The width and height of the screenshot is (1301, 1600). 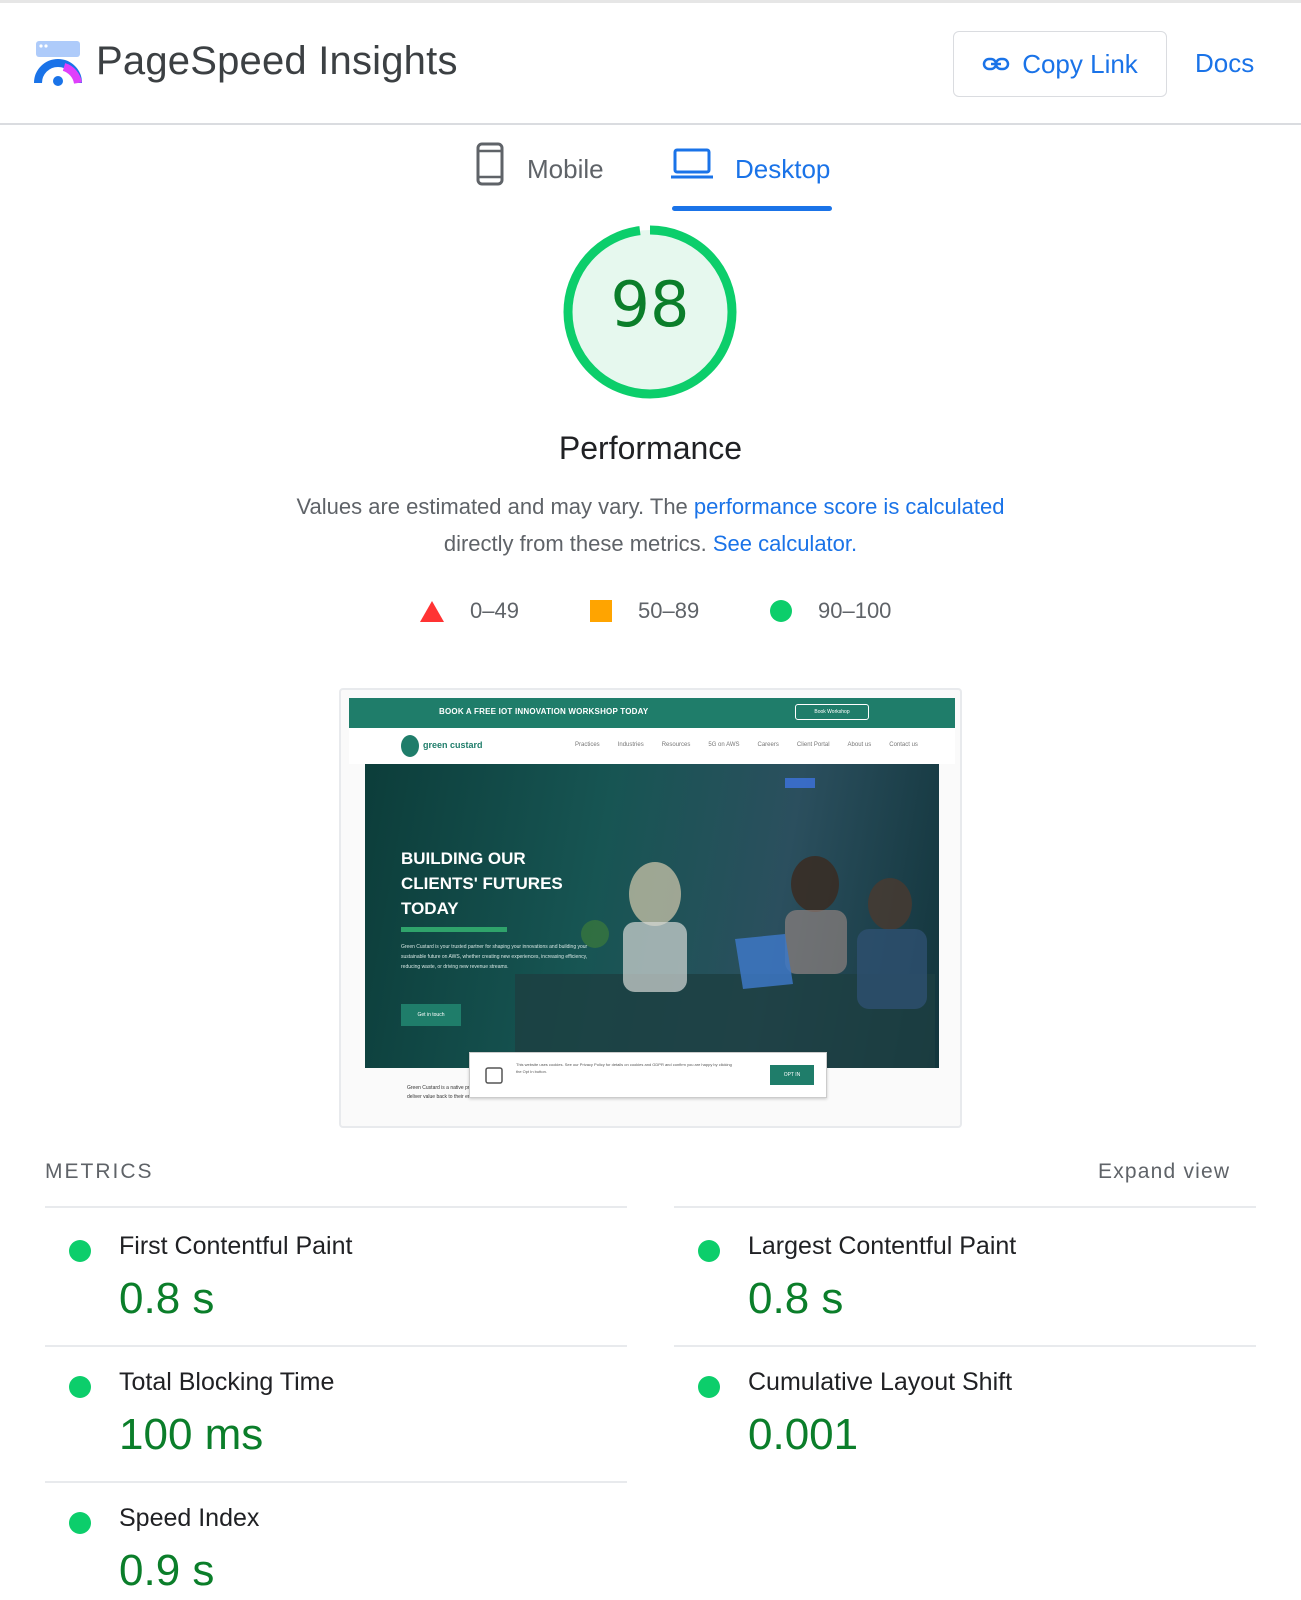 I want to click on thumb-nav-link: Careers, so click(x=768, y=745).